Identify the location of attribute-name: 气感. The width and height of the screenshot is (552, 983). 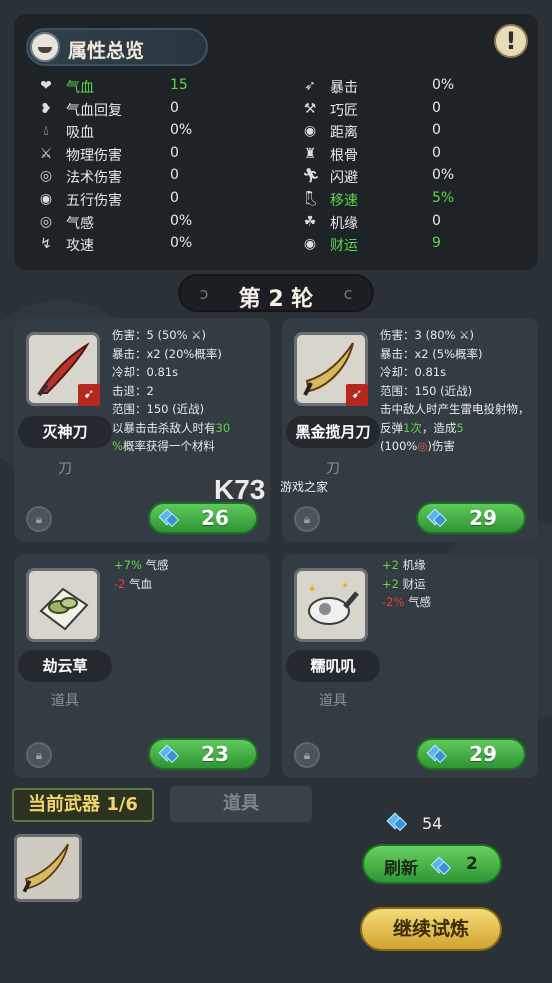
(80, 223).